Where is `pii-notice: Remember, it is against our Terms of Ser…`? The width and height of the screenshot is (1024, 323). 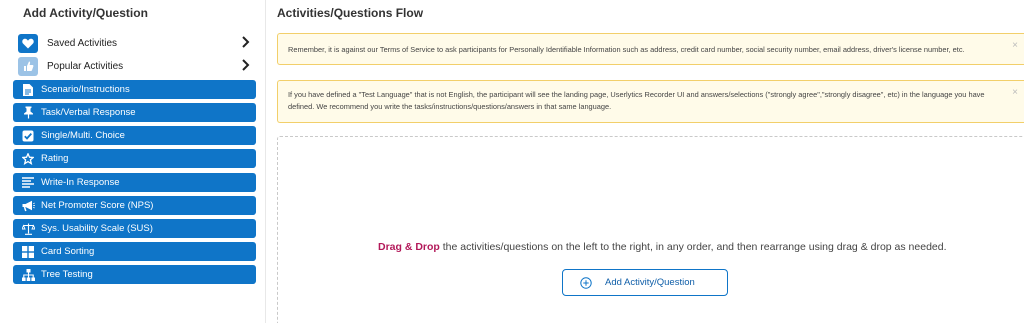
pii-notice: Remember, it is against our Terms of Ser… is located at coordinates (650, 49).